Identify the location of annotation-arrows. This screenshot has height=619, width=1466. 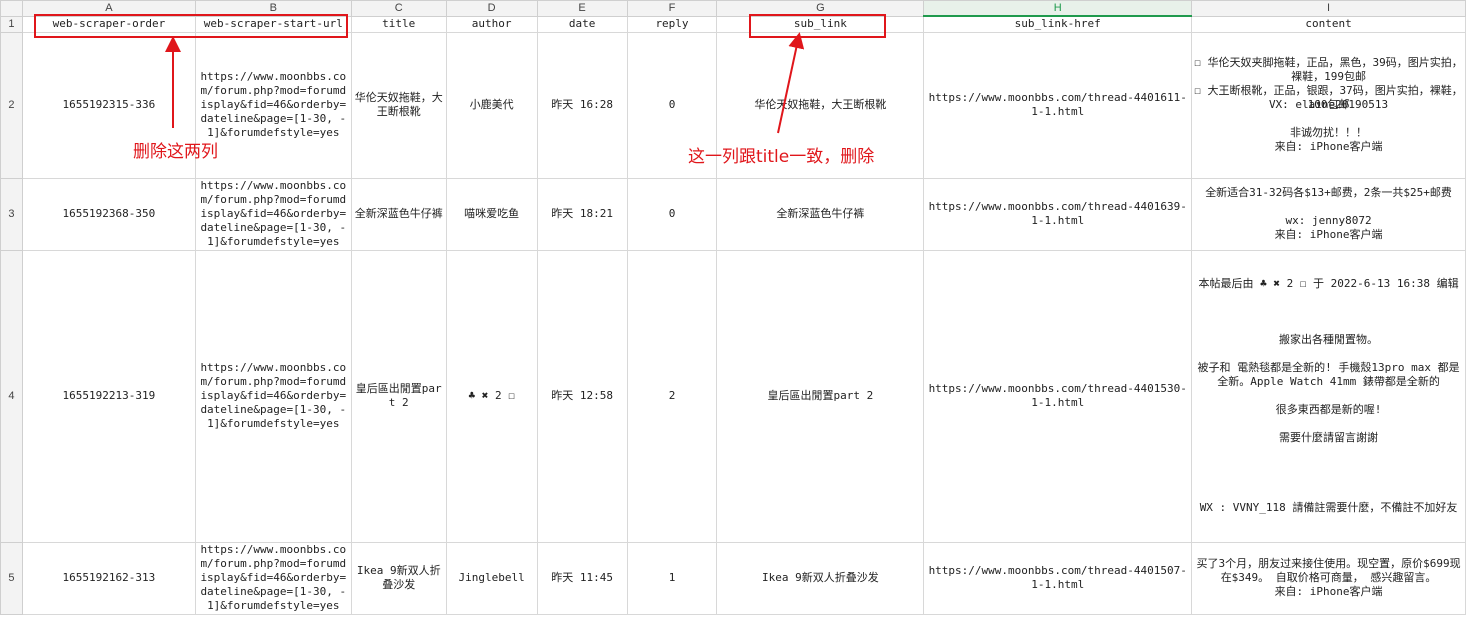
(485, 83).